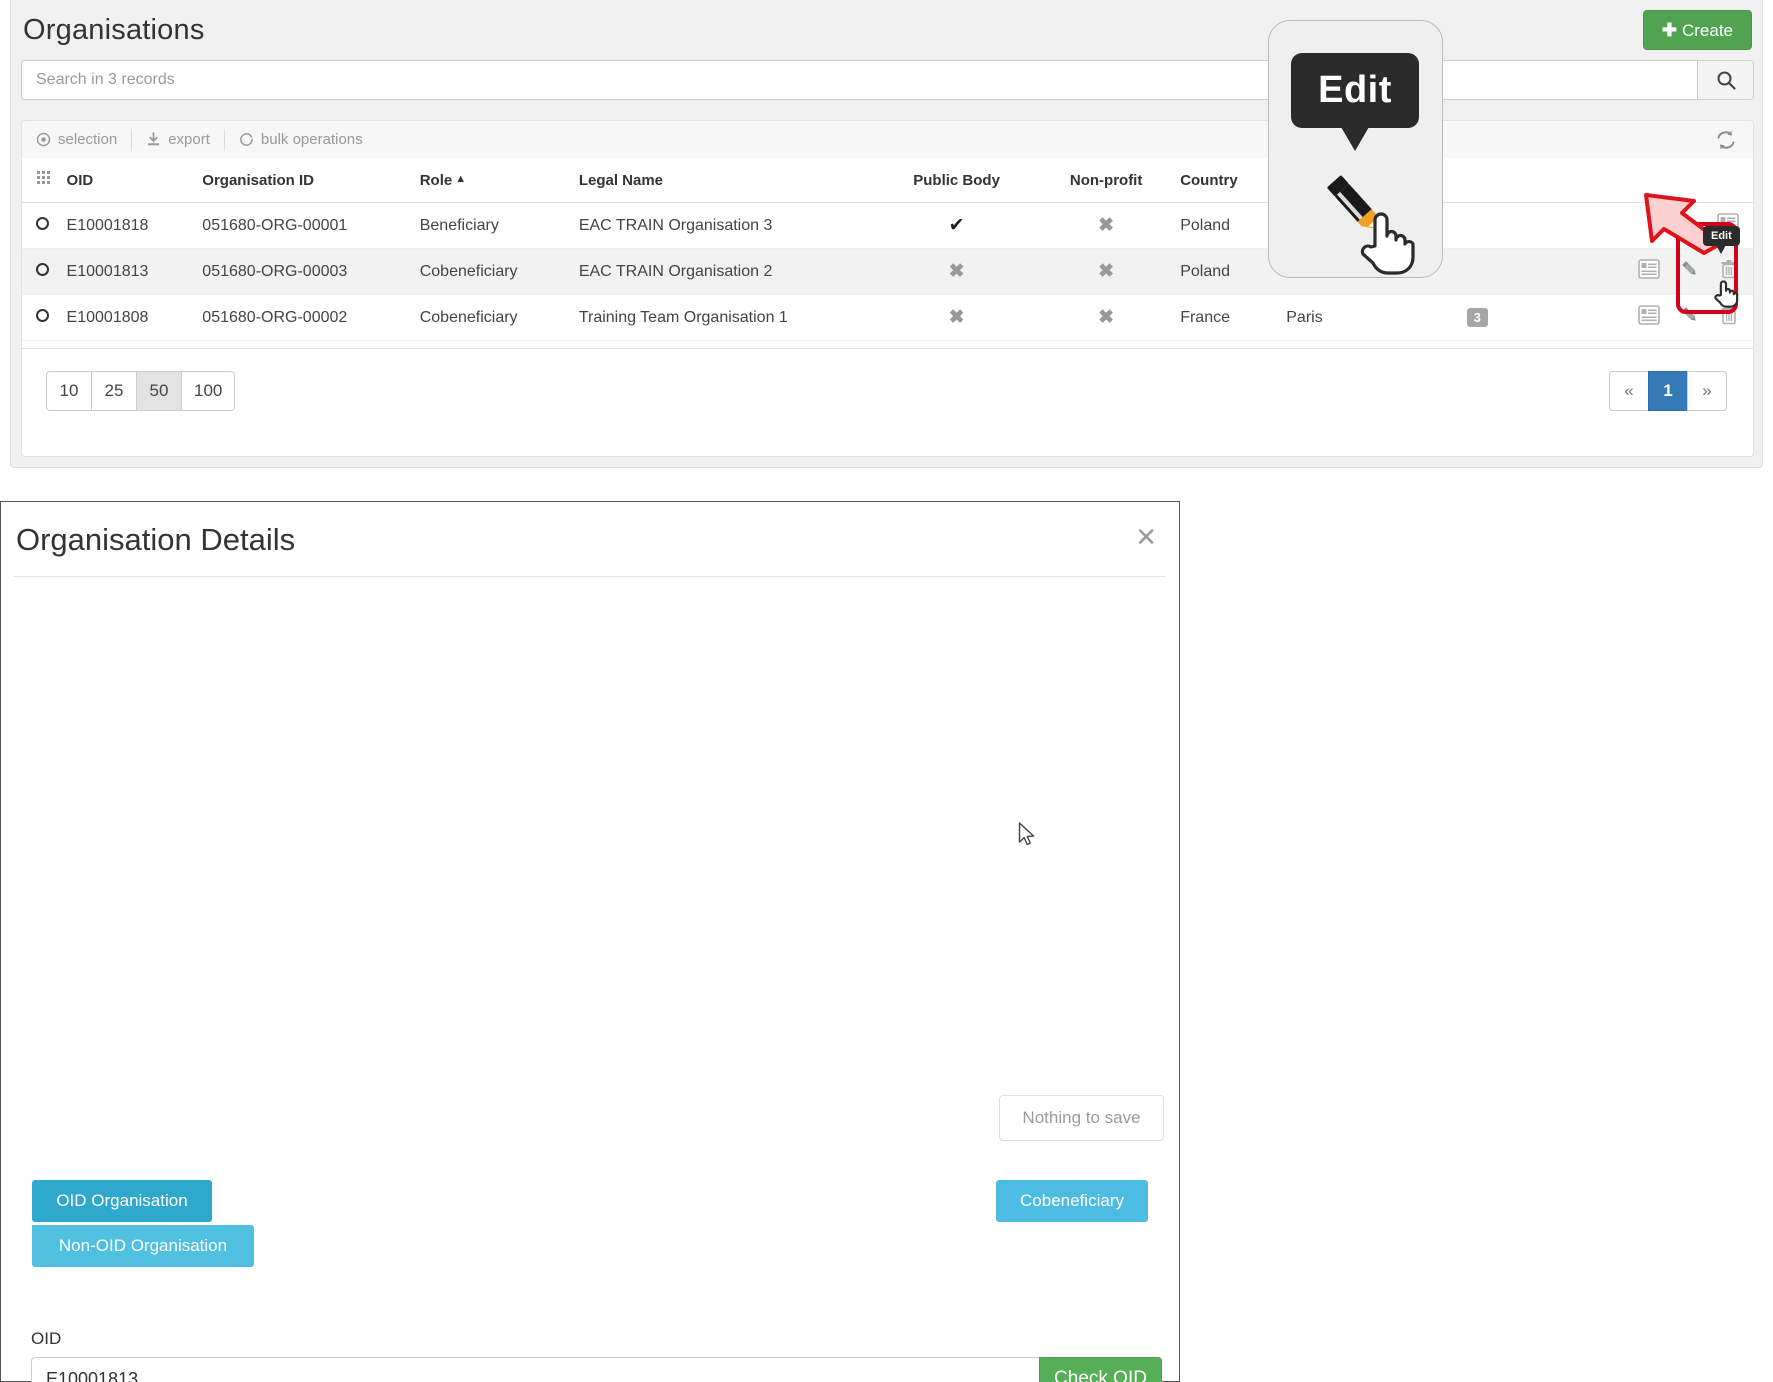  I want to click on toolbar-export-button: export, so click(178, 139).